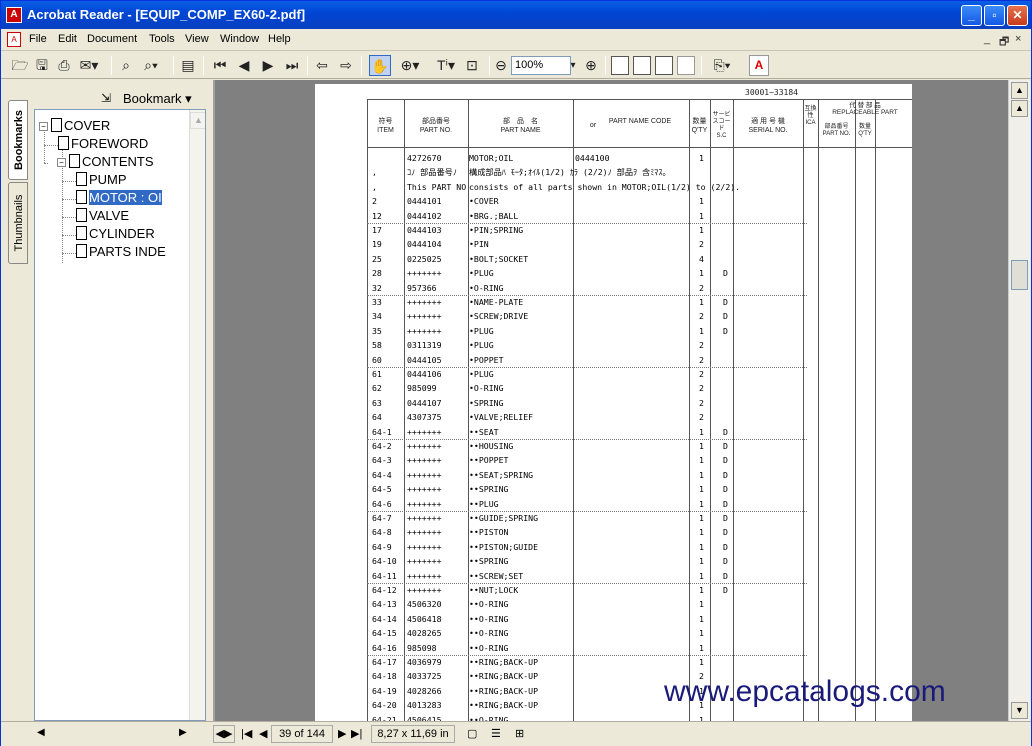  I want to click on row-part-name: •PLUG, so click(481, 345).